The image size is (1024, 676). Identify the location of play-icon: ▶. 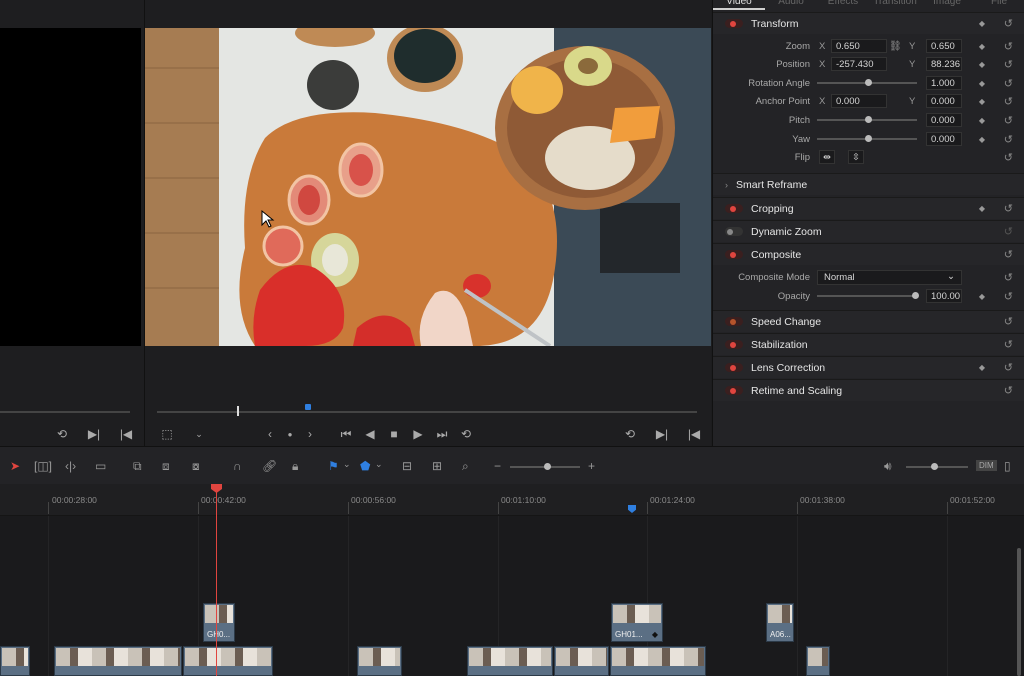
(418, 434).